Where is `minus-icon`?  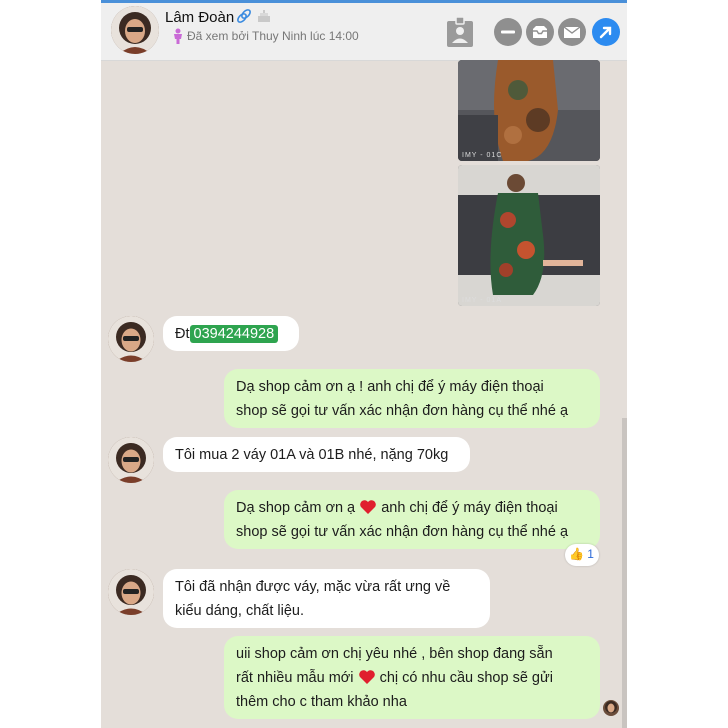 minus-icon is located at coordinates (508, 32).